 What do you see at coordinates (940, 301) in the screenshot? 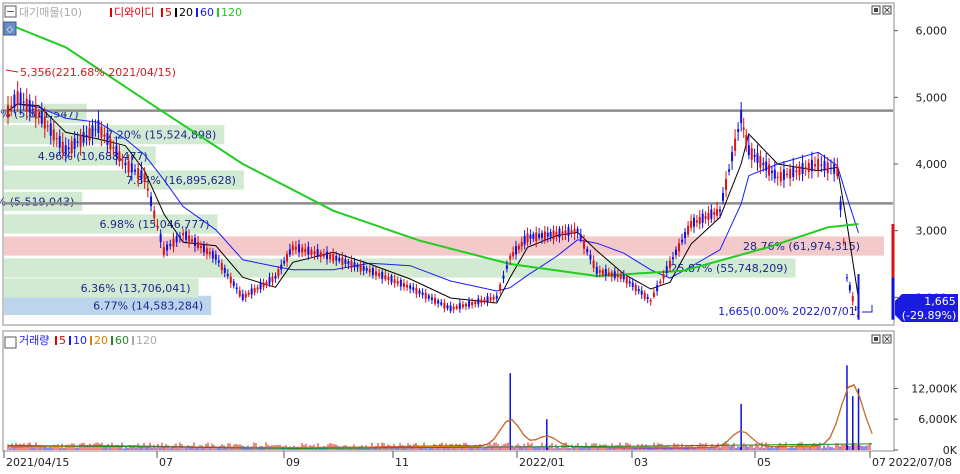
I see `current-price-value: 1,665` at bounding box center [940, 301].